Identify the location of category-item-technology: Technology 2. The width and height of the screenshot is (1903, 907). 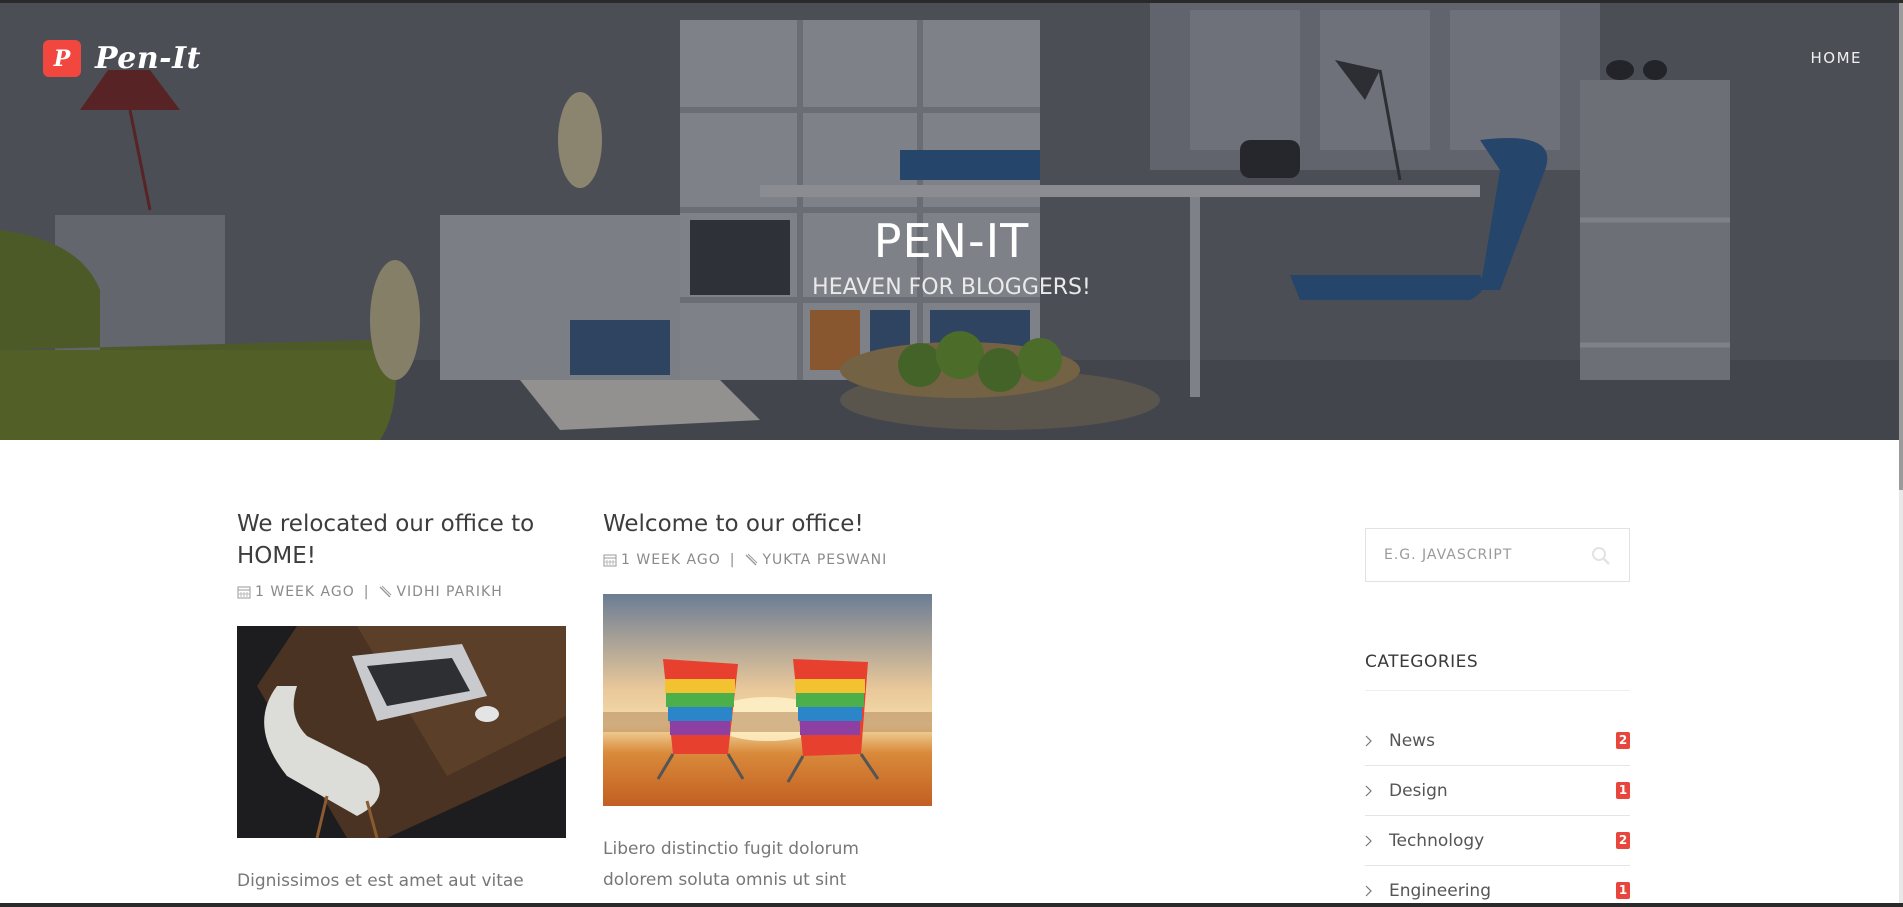
(1497, 841).